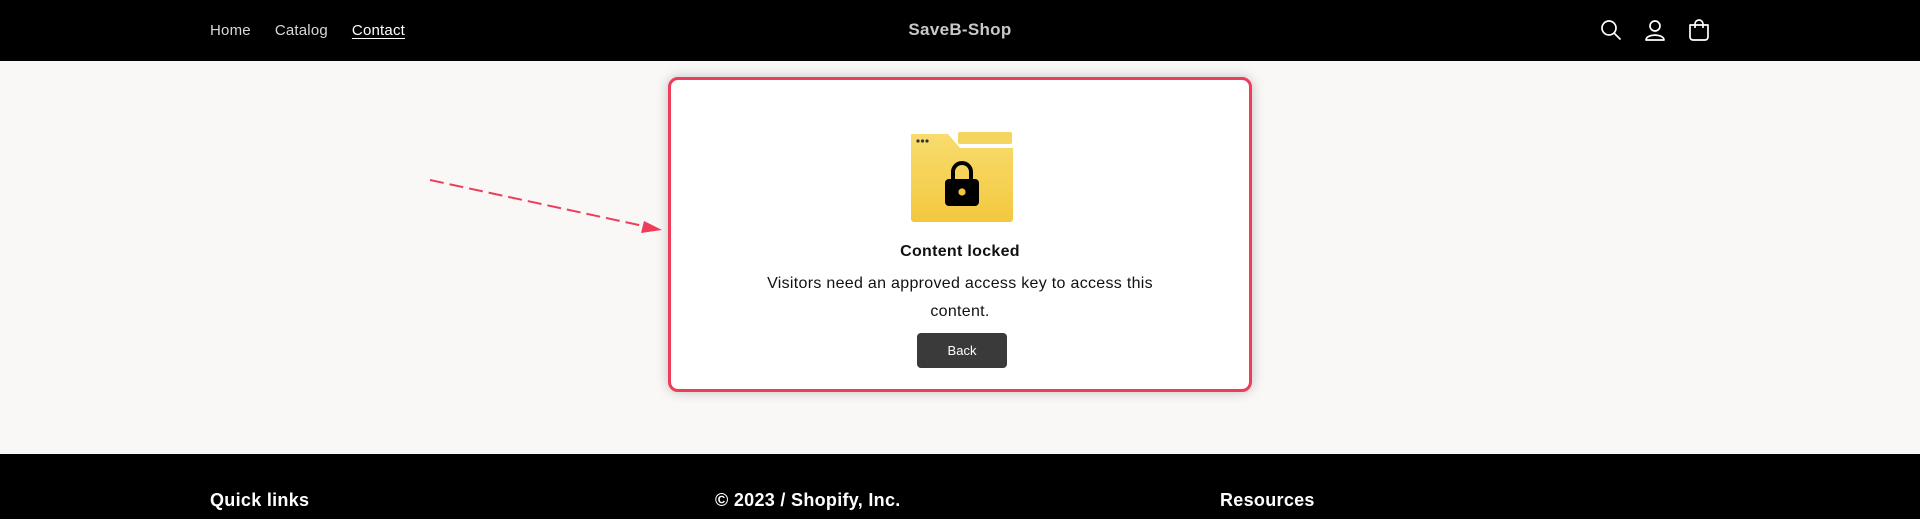 Image resolution: width=1920 pixels, height=519 pixels. Describe the element at coordinates (378, 30) in the screenshot. I see `nav-contact: Contact` at that location.